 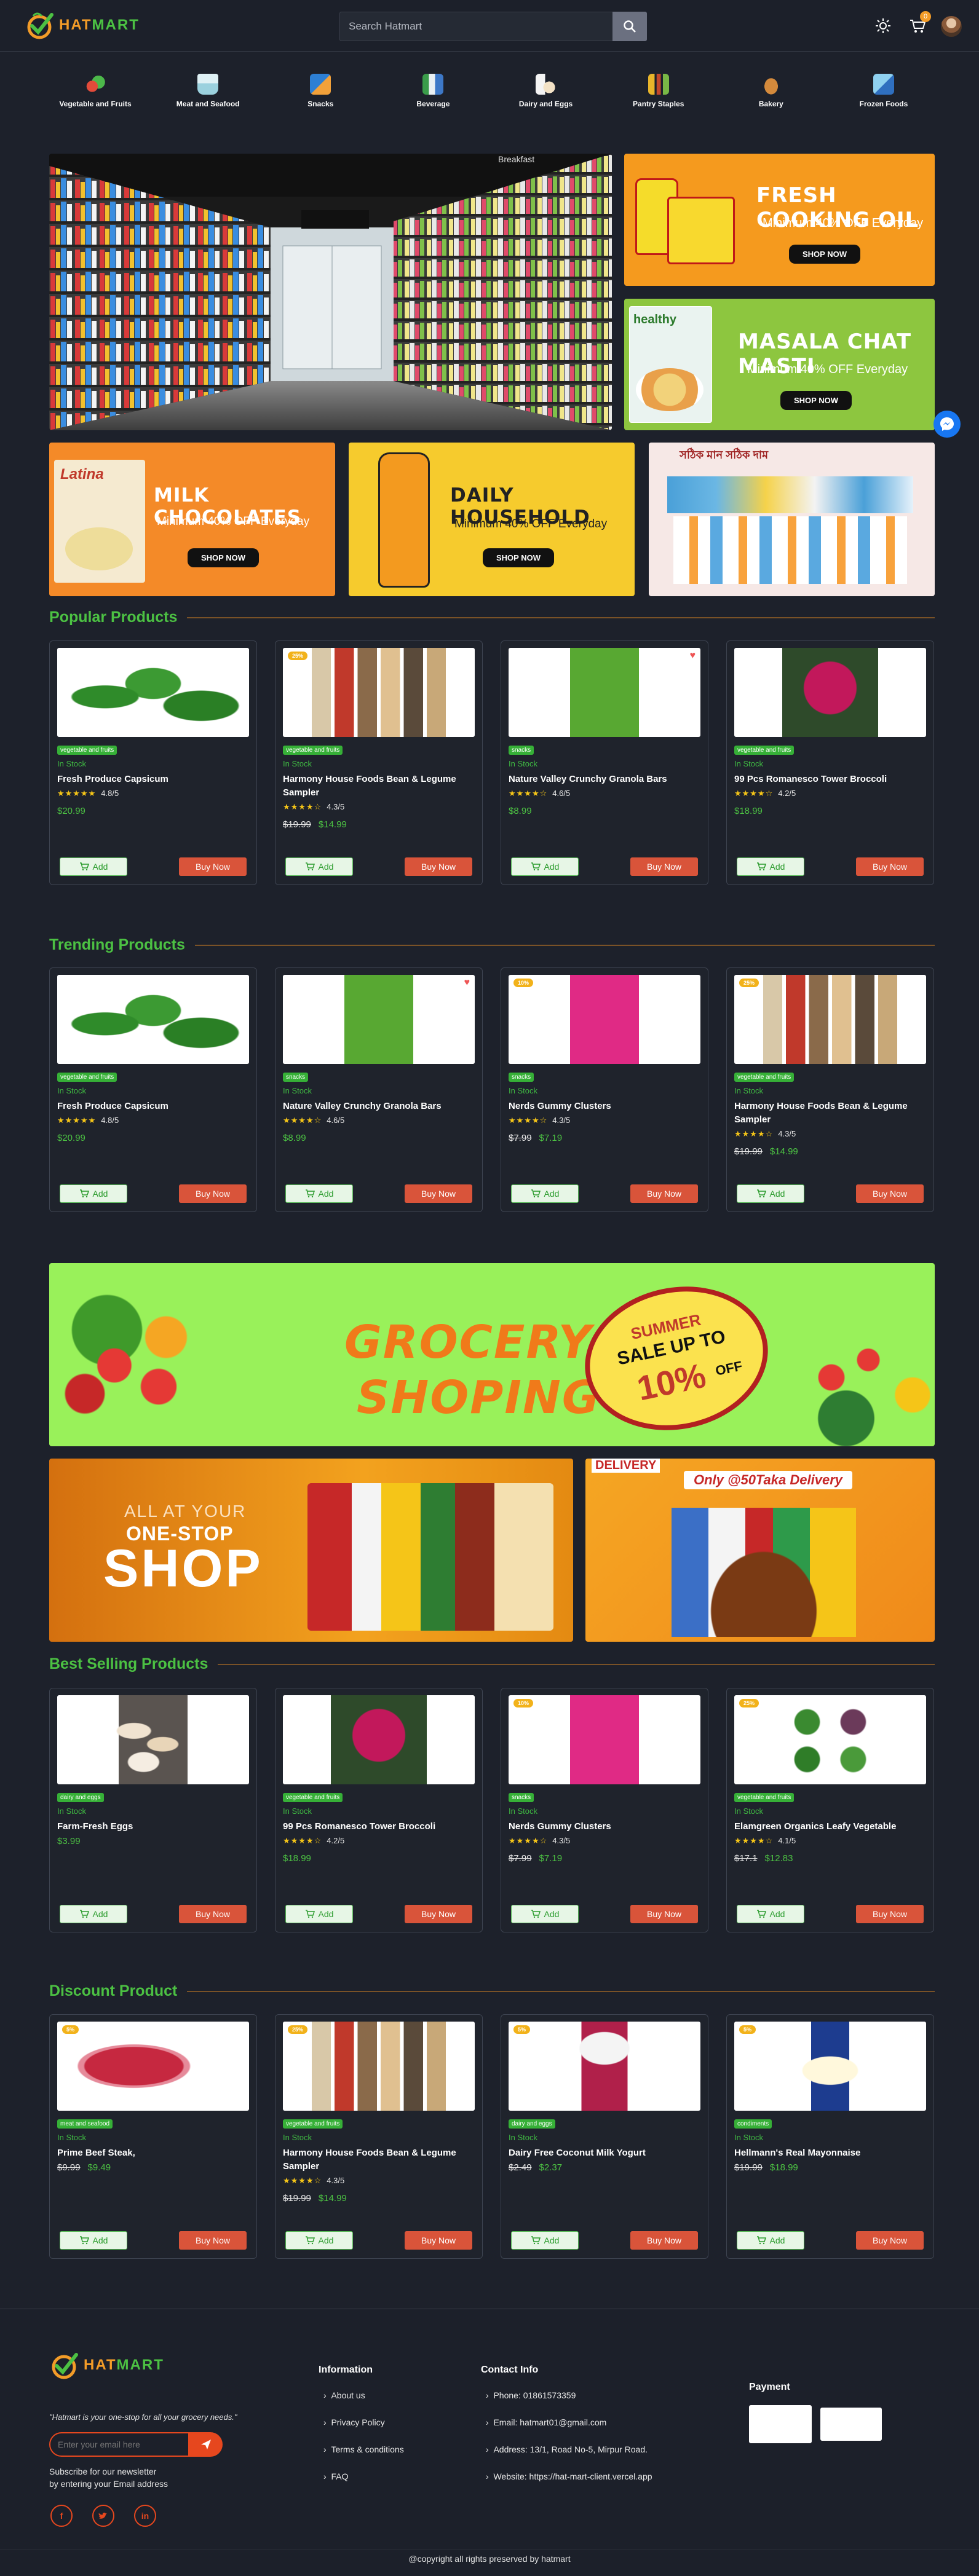 I want to click on messenger-button, so click(x=947, y=425).